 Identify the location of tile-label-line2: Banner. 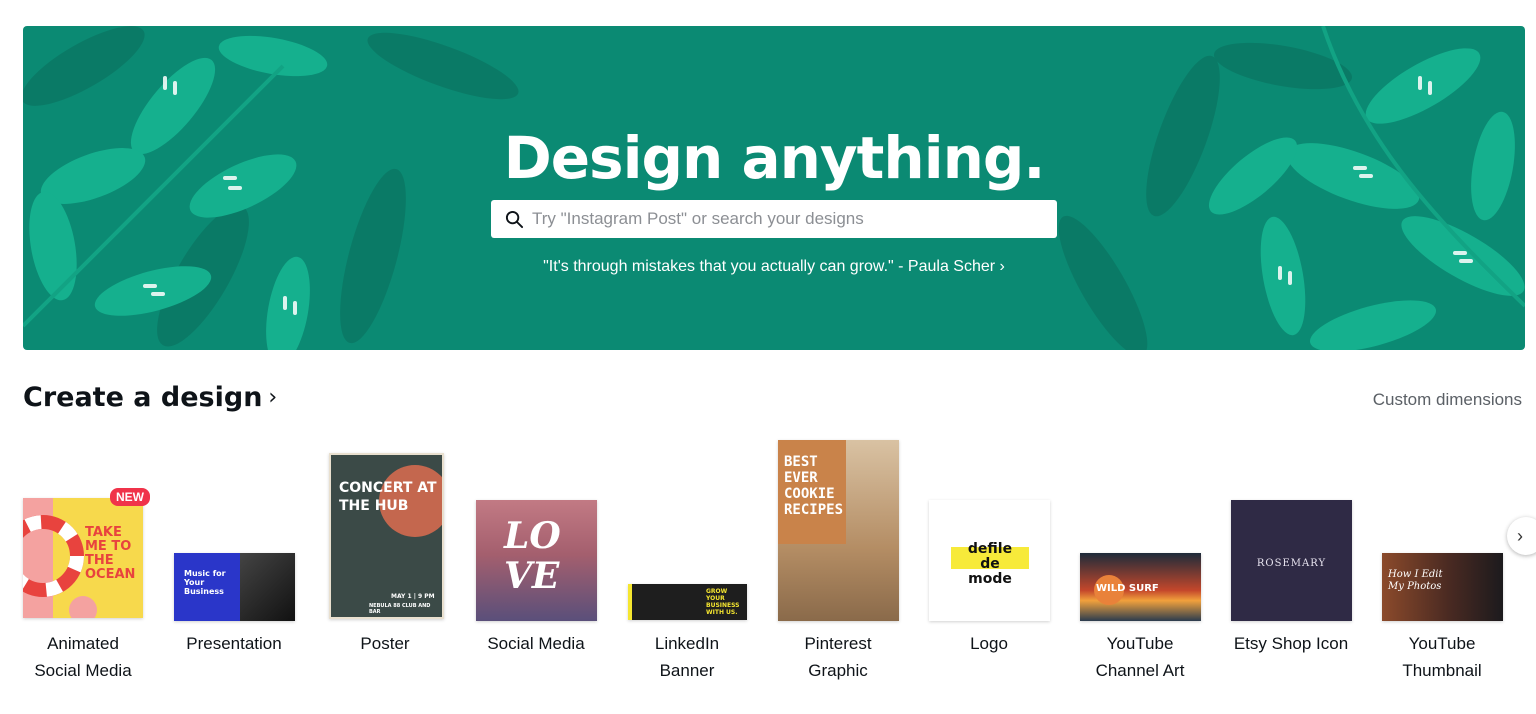
(687, 670).